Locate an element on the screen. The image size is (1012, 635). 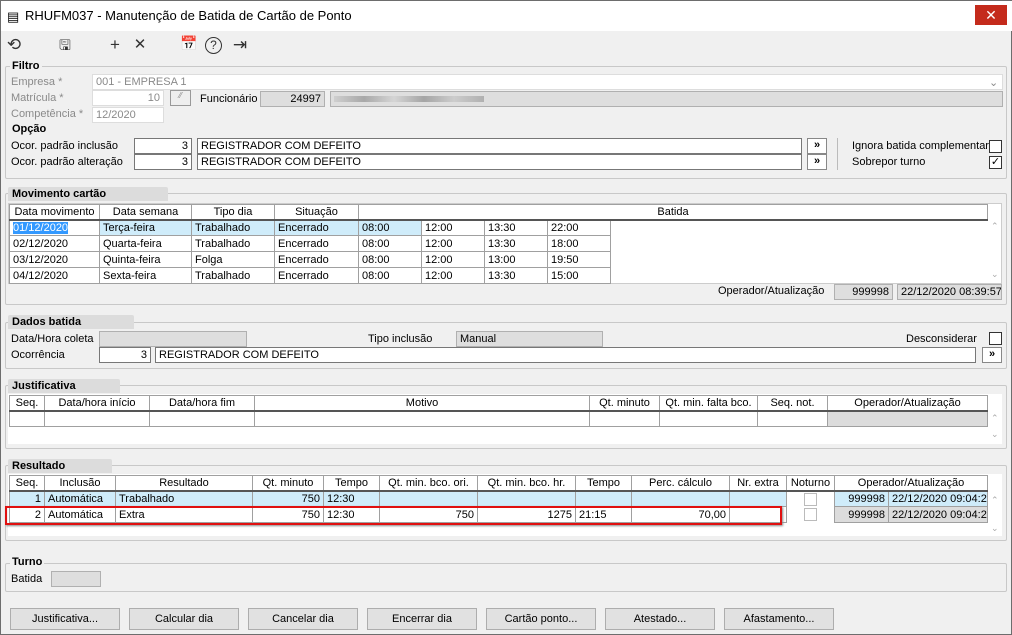
cell: 15:00 is located at coordinates (579, 275).